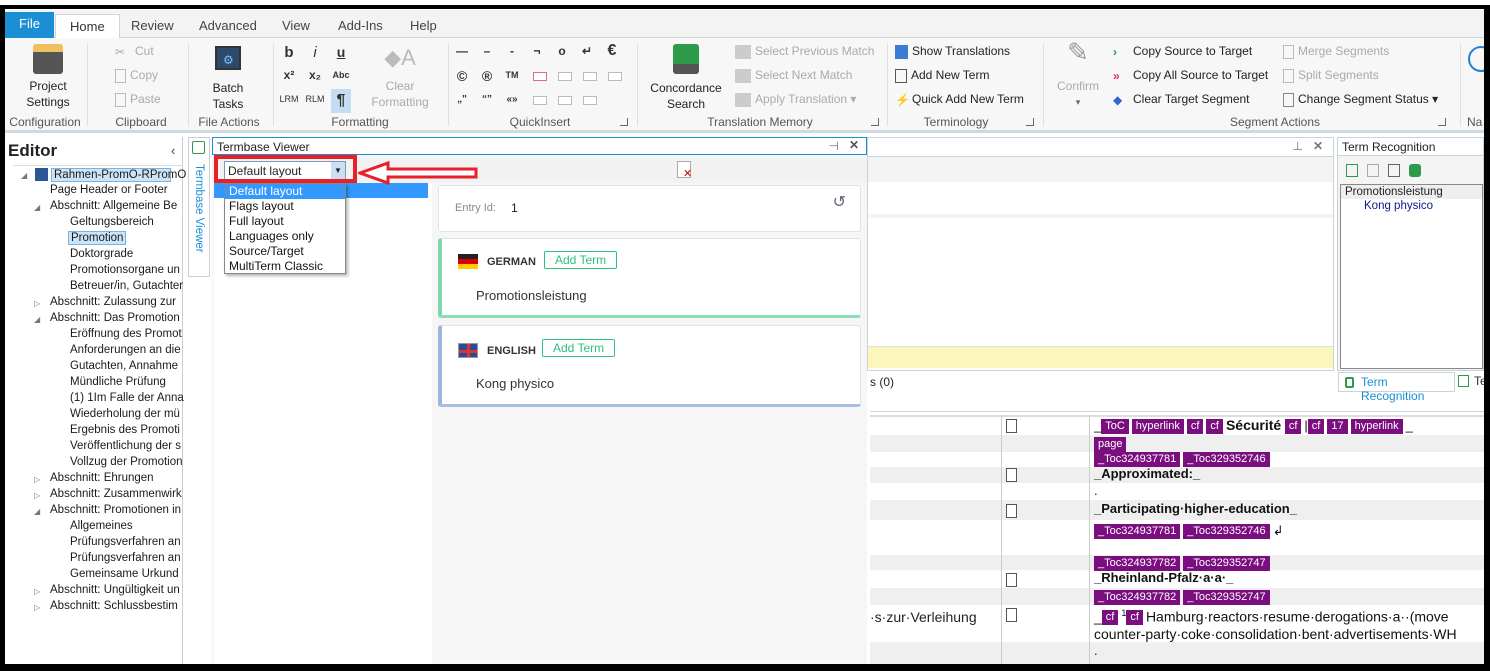 The image size is (1490, 671). Describe the element at coordinates (152, 26) in the screenshot. I see `tab-review: Review` at that location.